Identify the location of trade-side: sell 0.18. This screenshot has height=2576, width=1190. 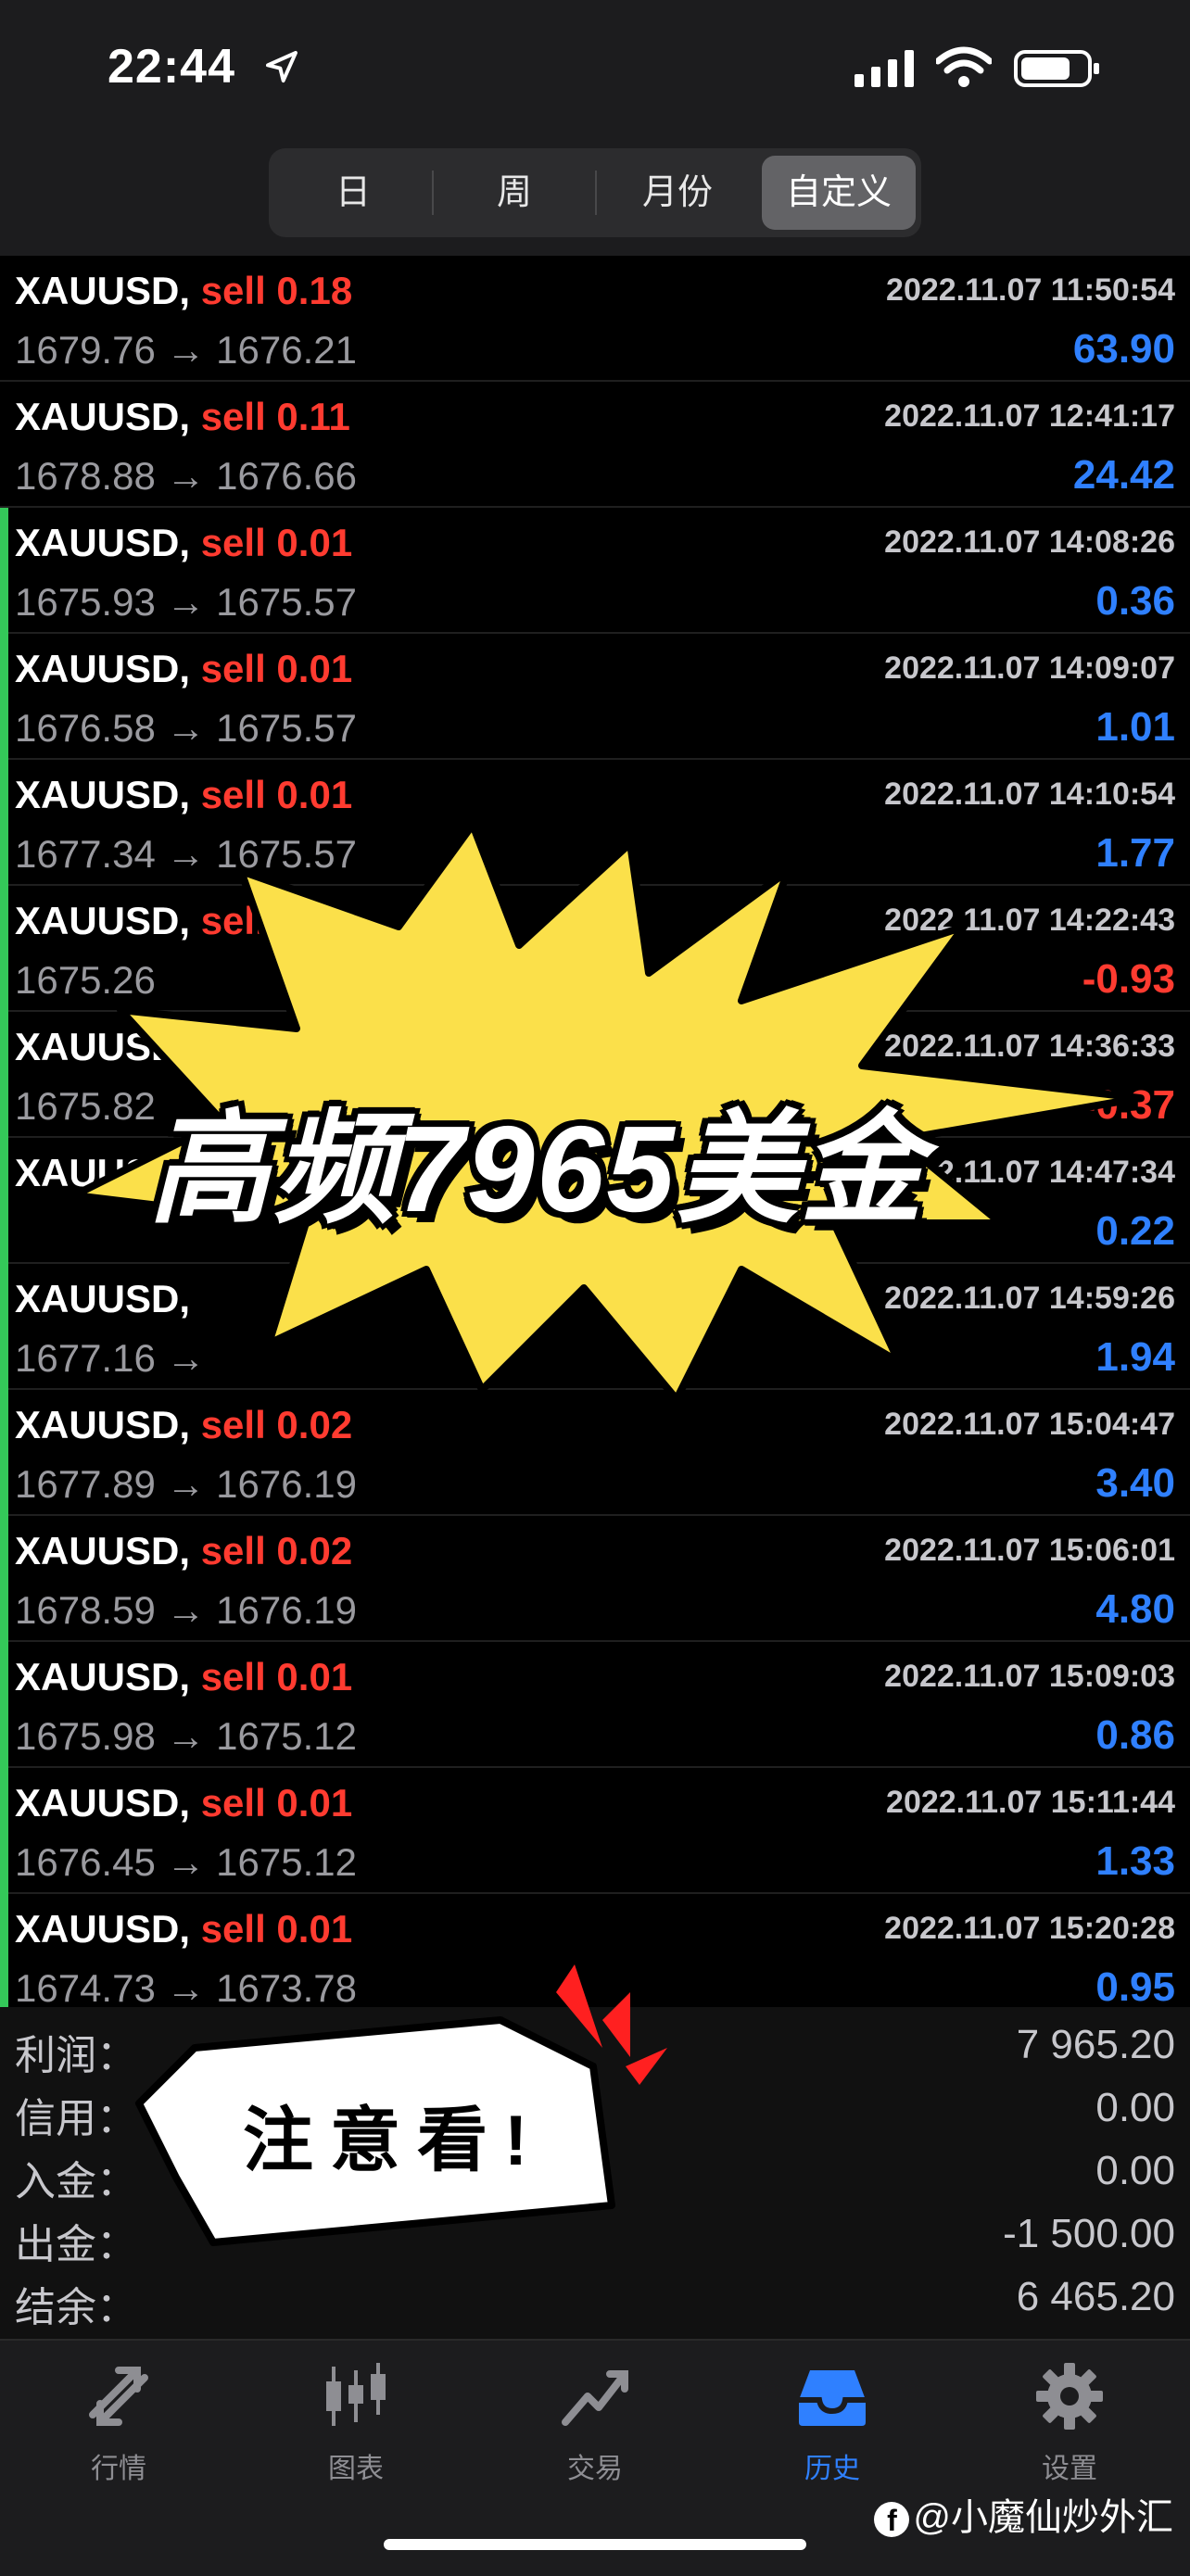
(276, 290).